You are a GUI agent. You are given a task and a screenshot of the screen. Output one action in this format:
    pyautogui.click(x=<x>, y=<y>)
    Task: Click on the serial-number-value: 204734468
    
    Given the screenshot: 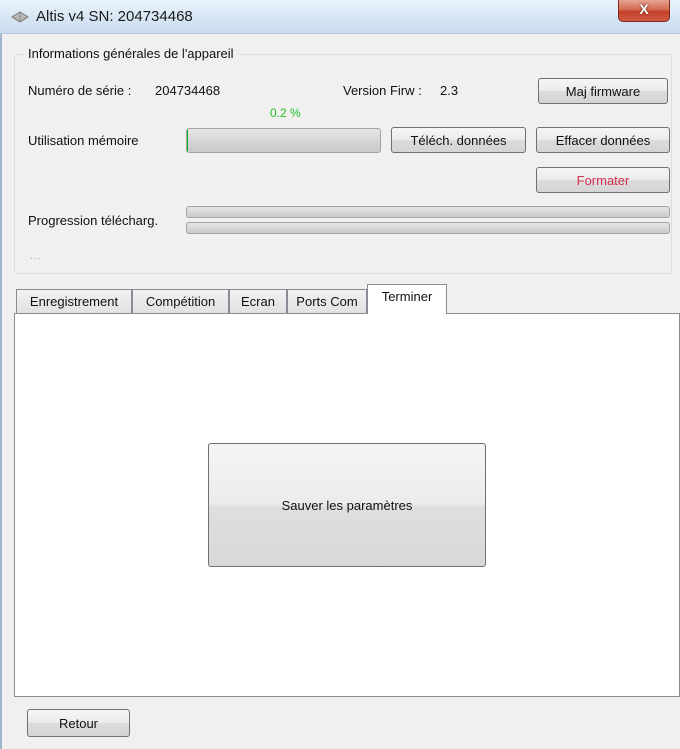 What is the action you would take?
    pyautogui.click(x=188, y=90)
    